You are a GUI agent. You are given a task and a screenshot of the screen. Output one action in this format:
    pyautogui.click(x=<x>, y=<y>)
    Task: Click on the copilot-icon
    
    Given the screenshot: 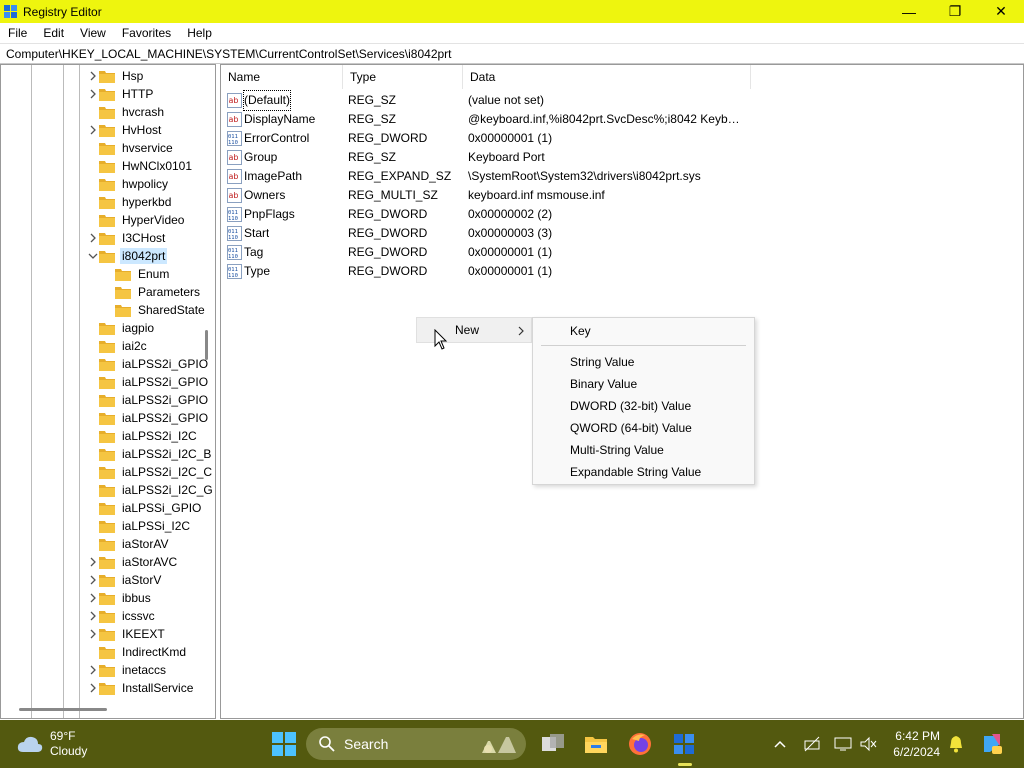 What is the action you would take?
    pyautogui.click(x=992, y=744)
    